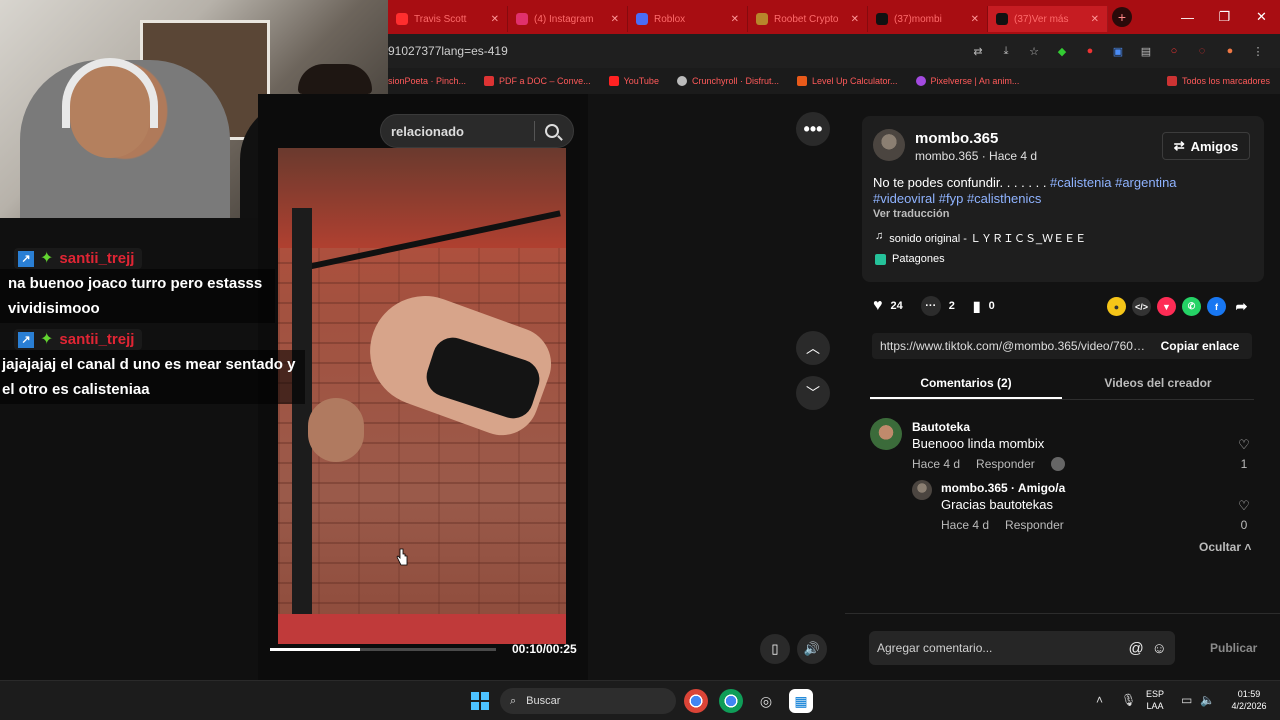  I want to click on volume-icon: 🔊, so click(812, 649).